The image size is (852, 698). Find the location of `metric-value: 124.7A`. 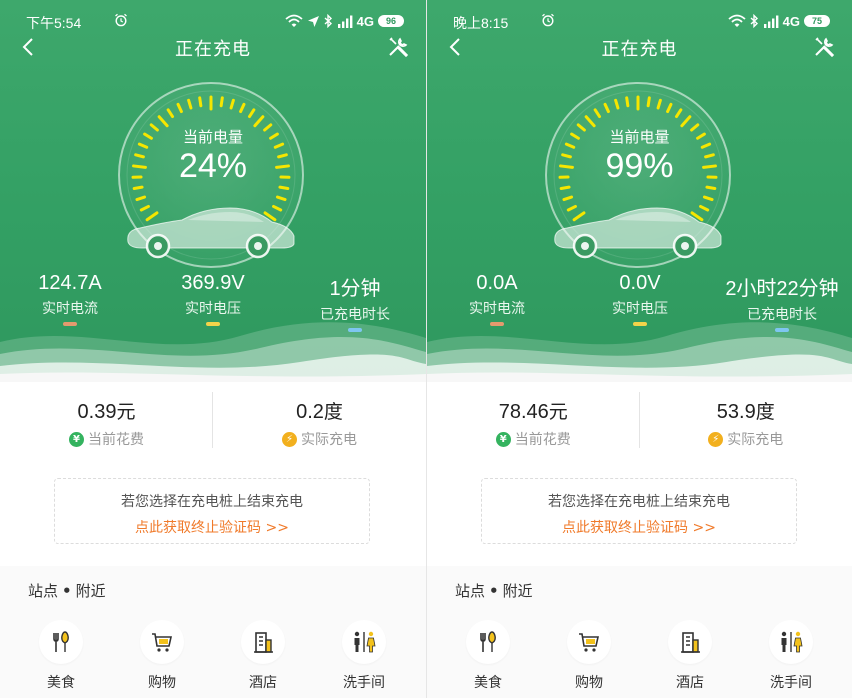

metric-value: 124.7A is located at coordinates (70, 283).